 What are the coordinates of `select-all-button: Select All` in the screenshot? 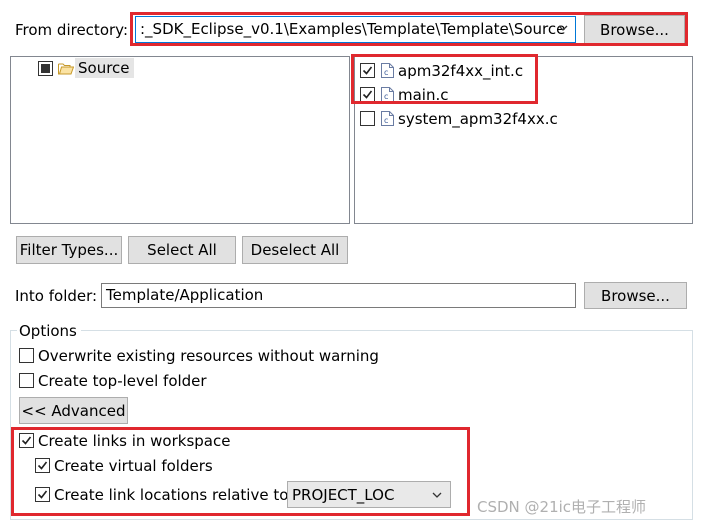 It's located at (182, 250).